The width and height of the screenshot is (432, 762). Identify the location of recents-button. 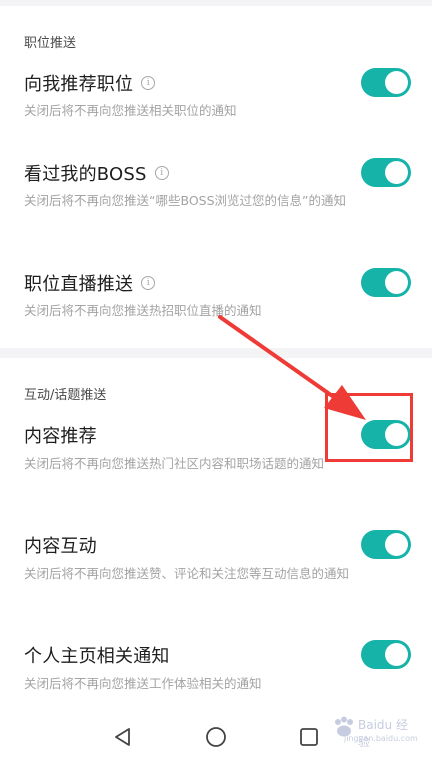
(309, 737).